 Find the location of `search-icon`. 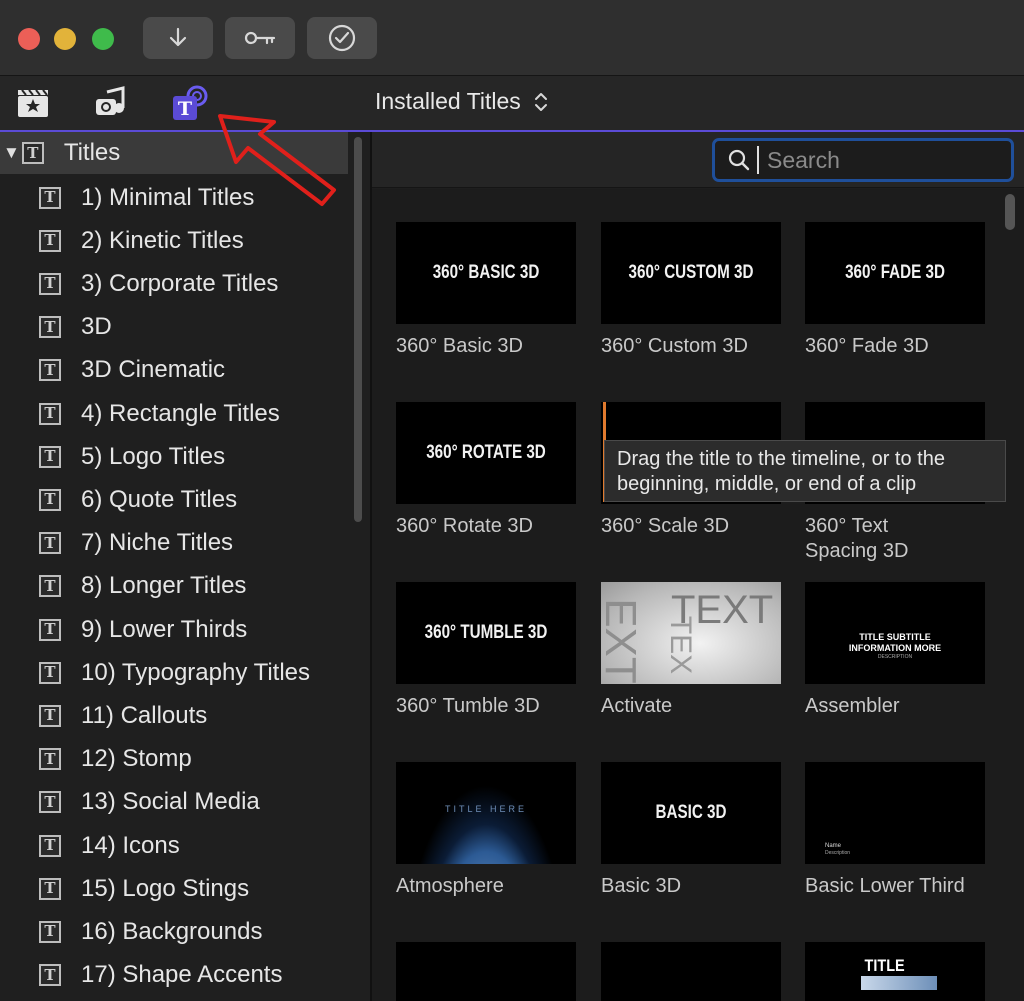

search-icon is located at coordinates (739, 160).